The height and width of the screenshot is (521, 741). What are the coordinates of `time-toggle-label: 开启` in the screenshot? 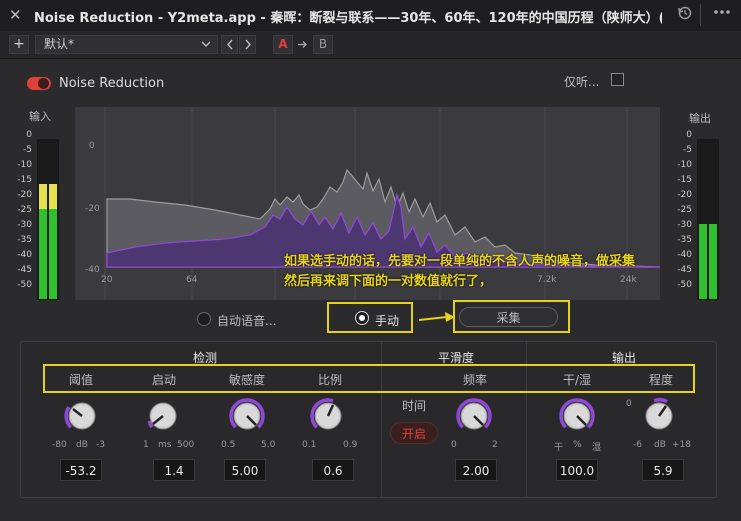 It's located at (413, 434).